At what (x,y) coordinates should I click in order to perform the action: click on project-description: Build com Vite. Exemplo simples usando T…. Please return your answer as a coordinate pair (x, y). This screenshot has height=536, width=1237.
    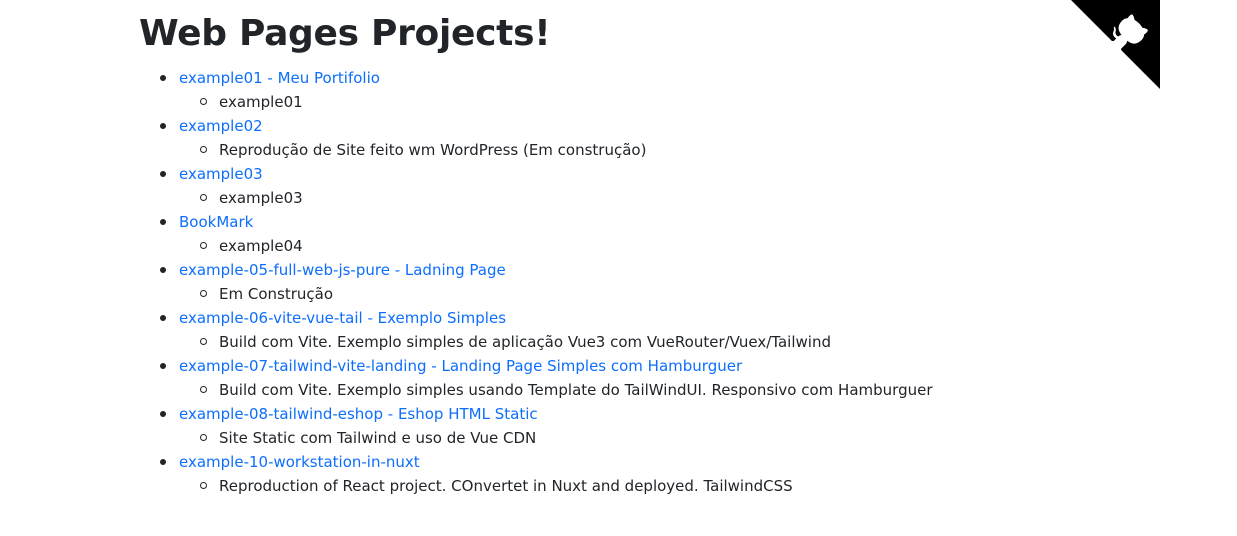
    Looking at the image, I should click on (669, 390).